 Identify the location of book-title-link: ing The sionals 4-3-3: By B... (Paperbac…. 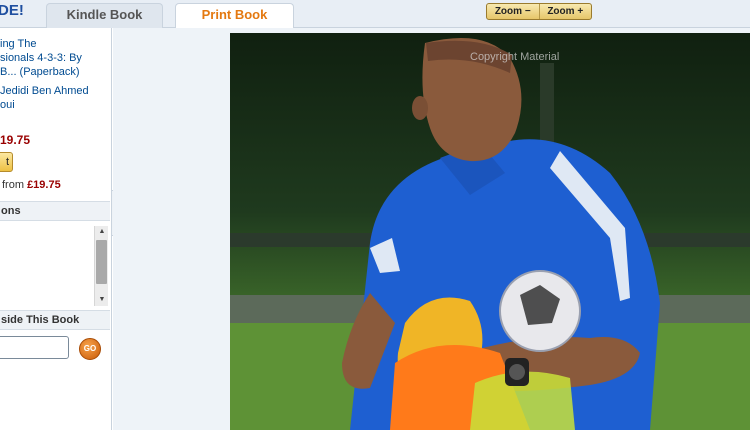
(55, 58).